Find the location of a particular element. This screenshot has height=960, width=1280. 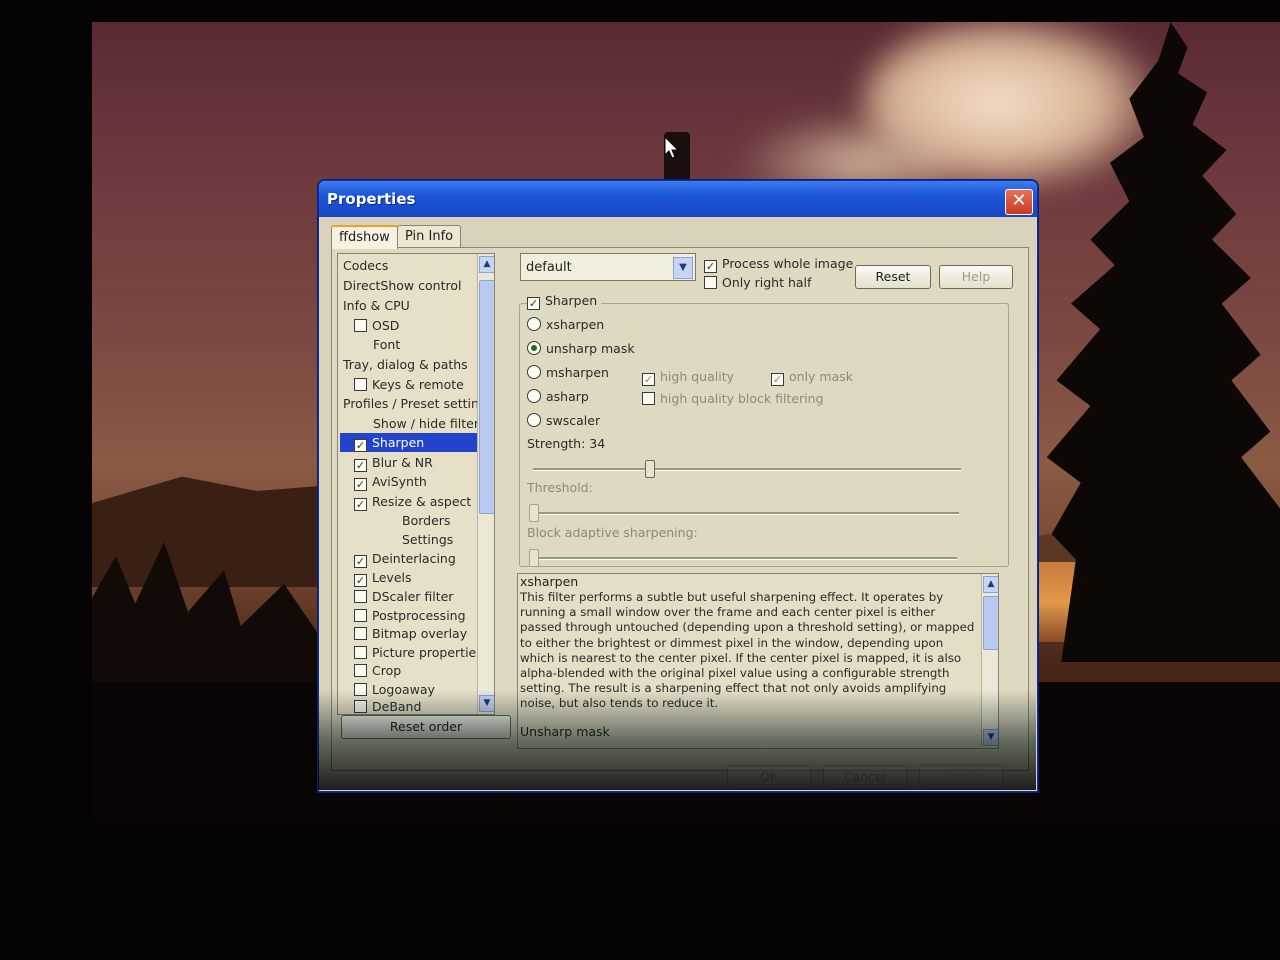

sharpen-checkbox: ✓ is located at coordinates (360, 445).